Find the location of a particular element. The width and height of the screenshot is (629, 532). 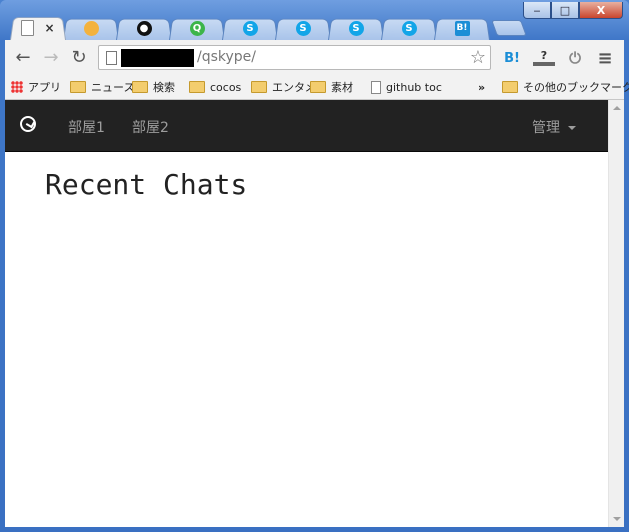

blank-page-icon is located at coordinates (27, 28).